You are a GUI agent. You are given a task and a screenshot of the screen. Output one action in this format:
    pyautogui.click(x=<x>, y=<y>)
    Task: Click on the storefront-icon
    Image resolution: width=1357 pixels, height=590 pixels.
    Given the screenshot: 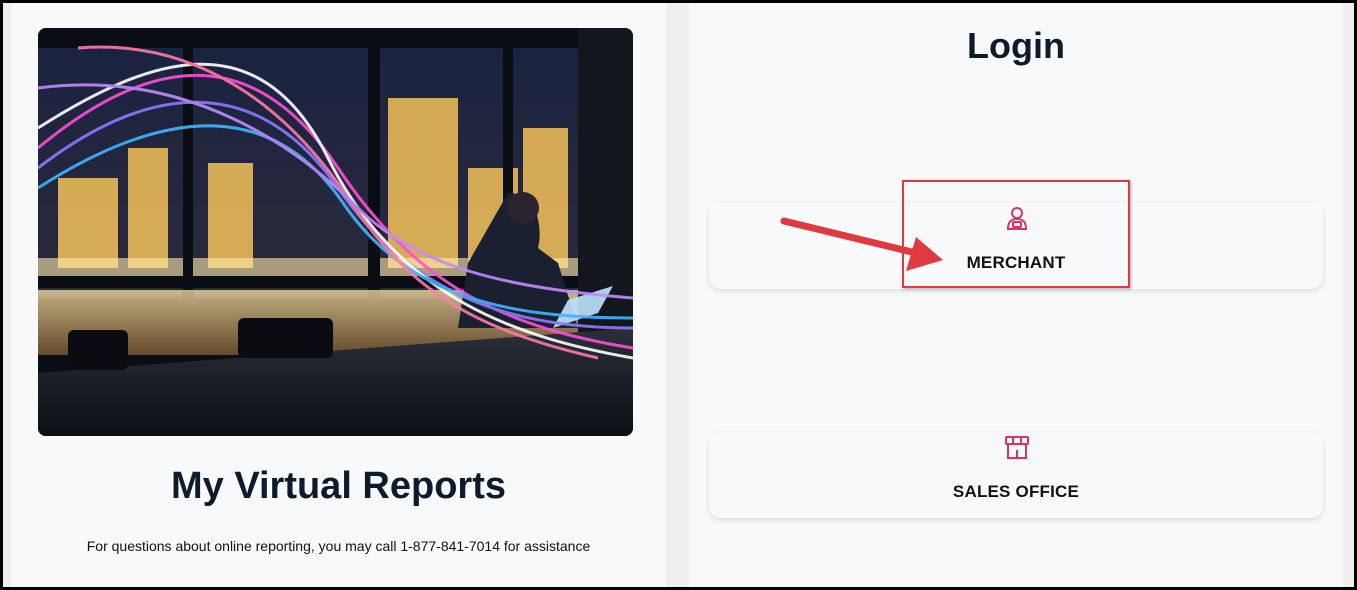 What is the action you would take?
    pyautogui.click(x=1017, y=447)
    